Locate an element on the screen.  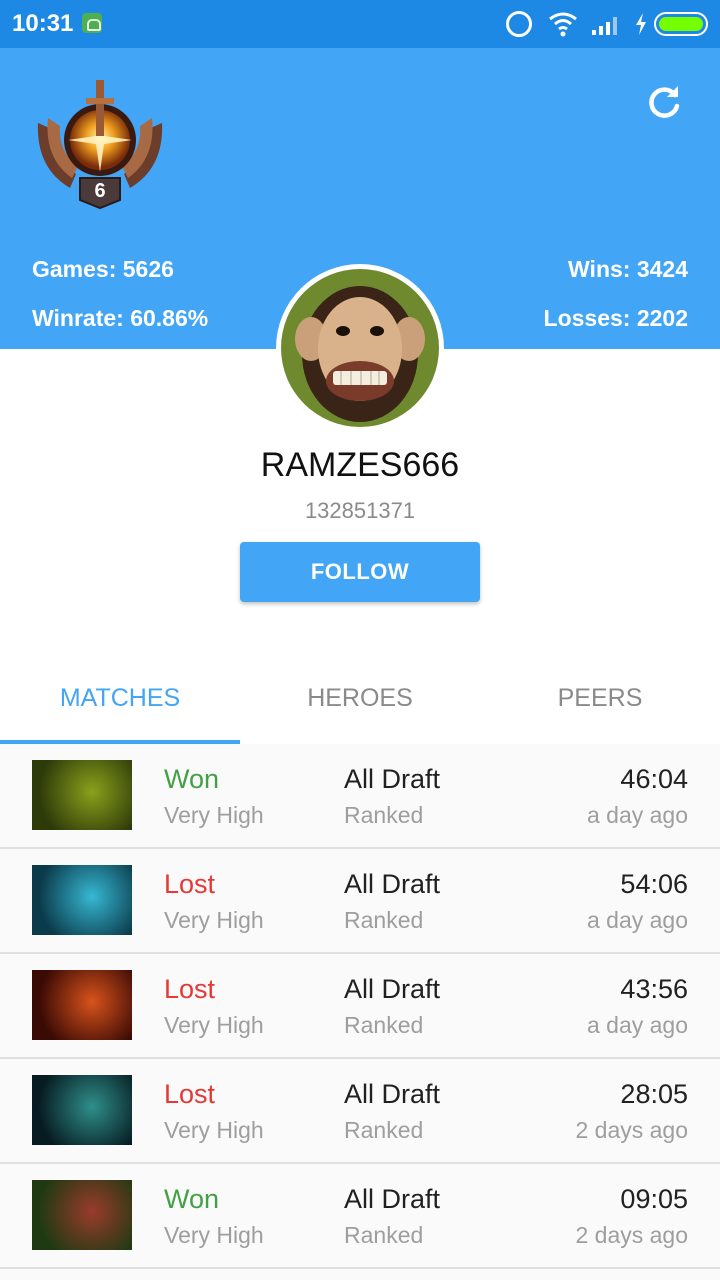
rank-number: 6 is located at coordinates (100, 191).